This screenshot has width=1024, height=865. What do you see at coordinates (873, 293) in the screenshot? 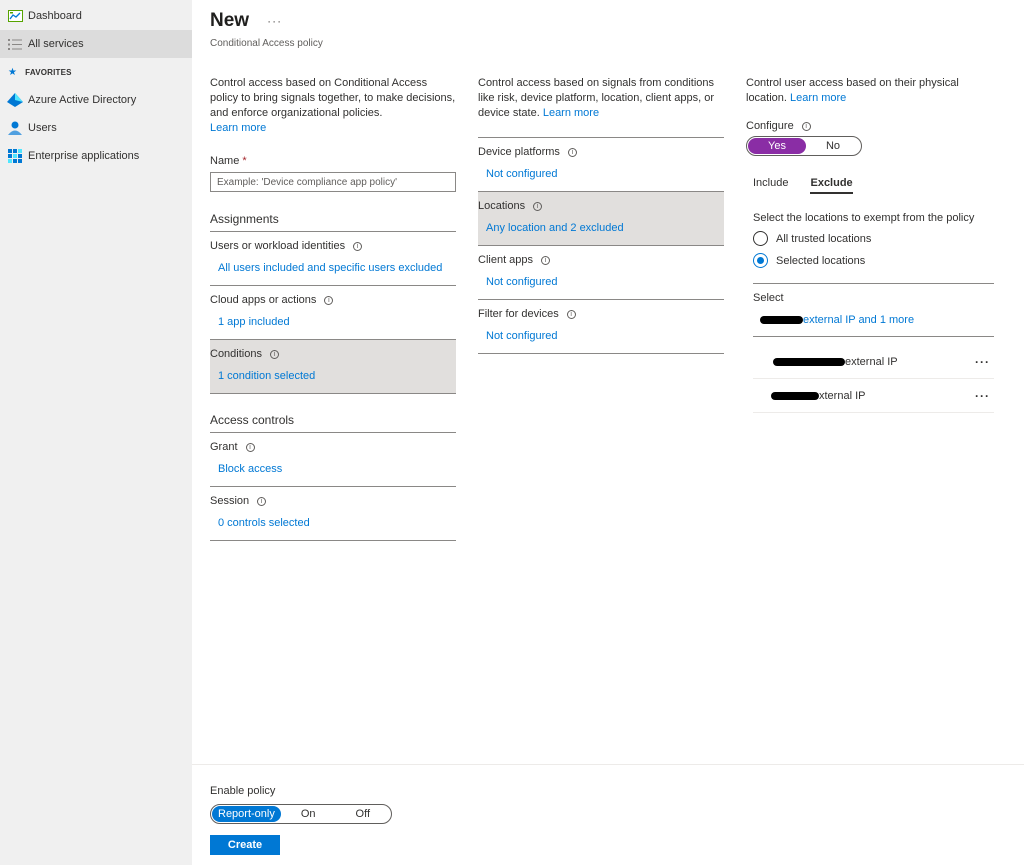
I see `select-label: Select` at bounding box center [873, 293].